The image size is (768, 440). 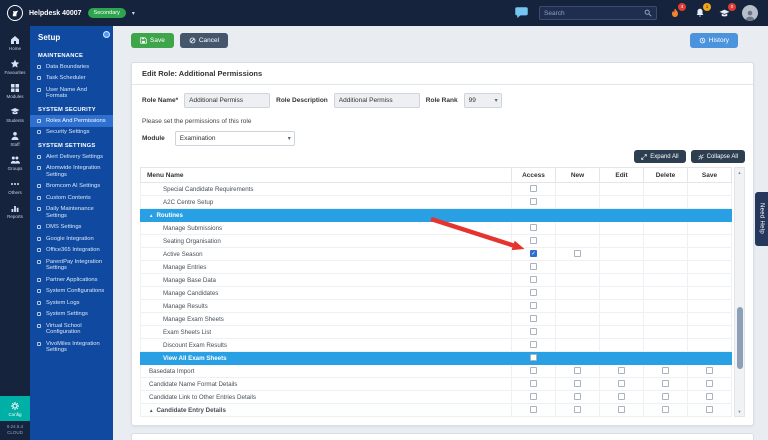 What do you see at coordinates (436, 280) in the screenshot?
I see `table-row-manage-base-data: Manage Base Data` at bounding box center [436, 280].